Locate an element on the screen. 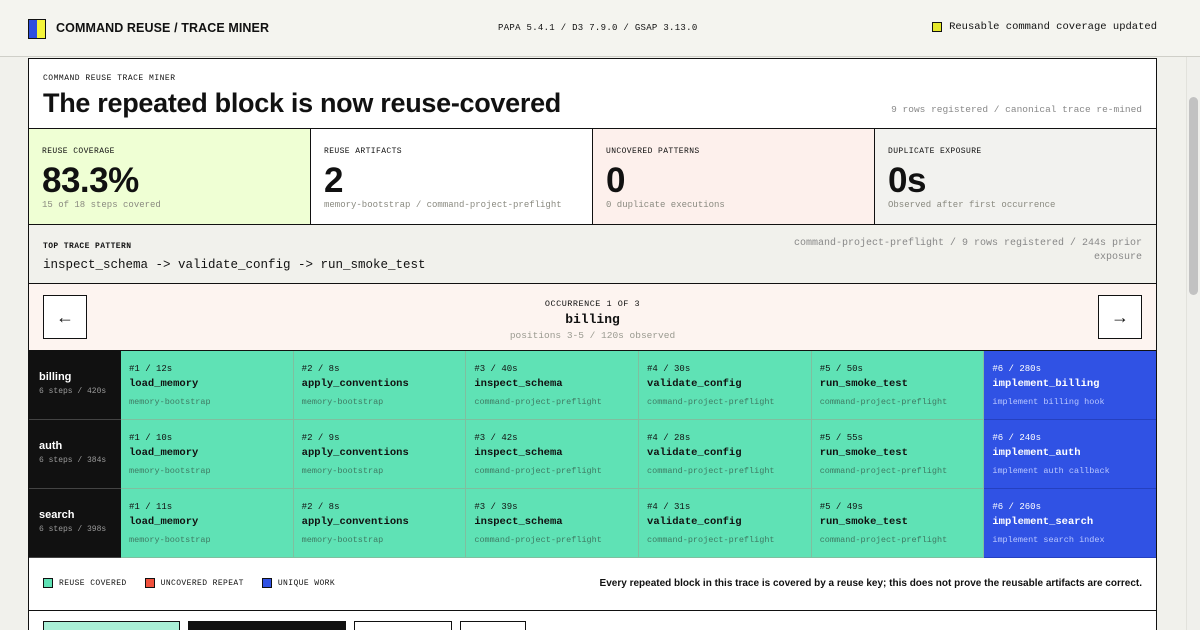 The image size is (1200, 630). step-position: #6 / 240s is located at coordinates (1016, 438).